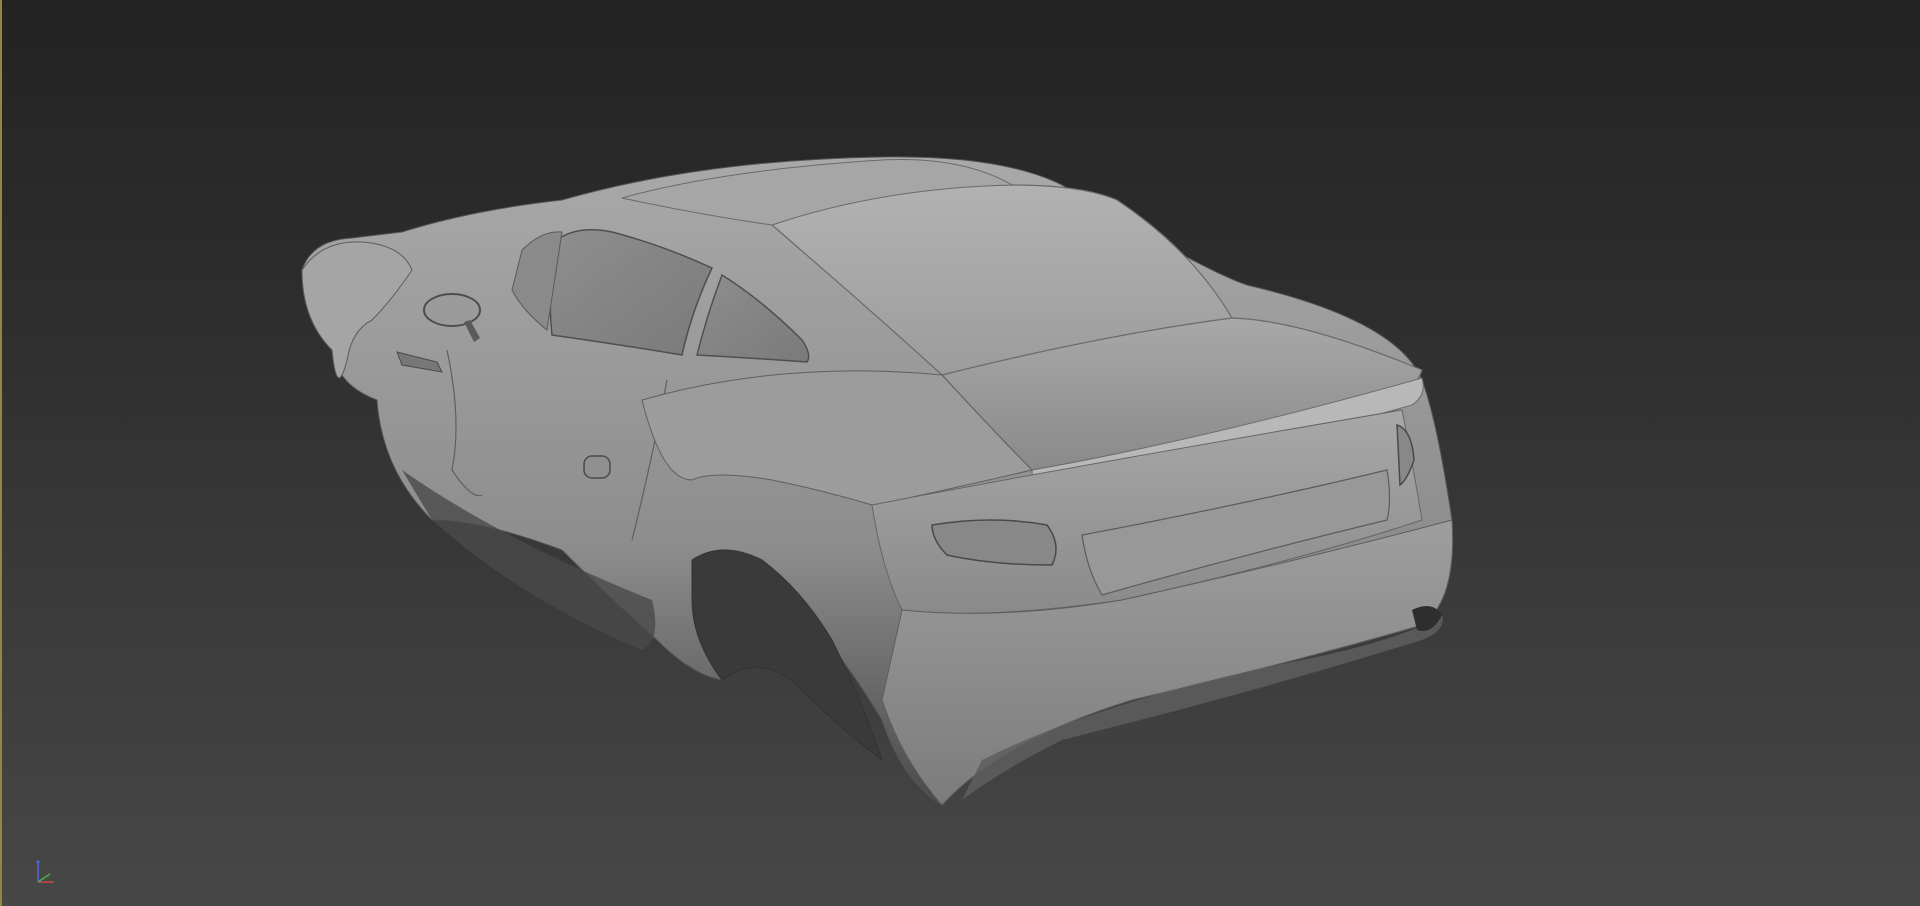 This screenshot has width=1920, height=906. Describe the element at coordinates (45, 871) in the screenshot. I see `axis-tripod-icon` at that location.